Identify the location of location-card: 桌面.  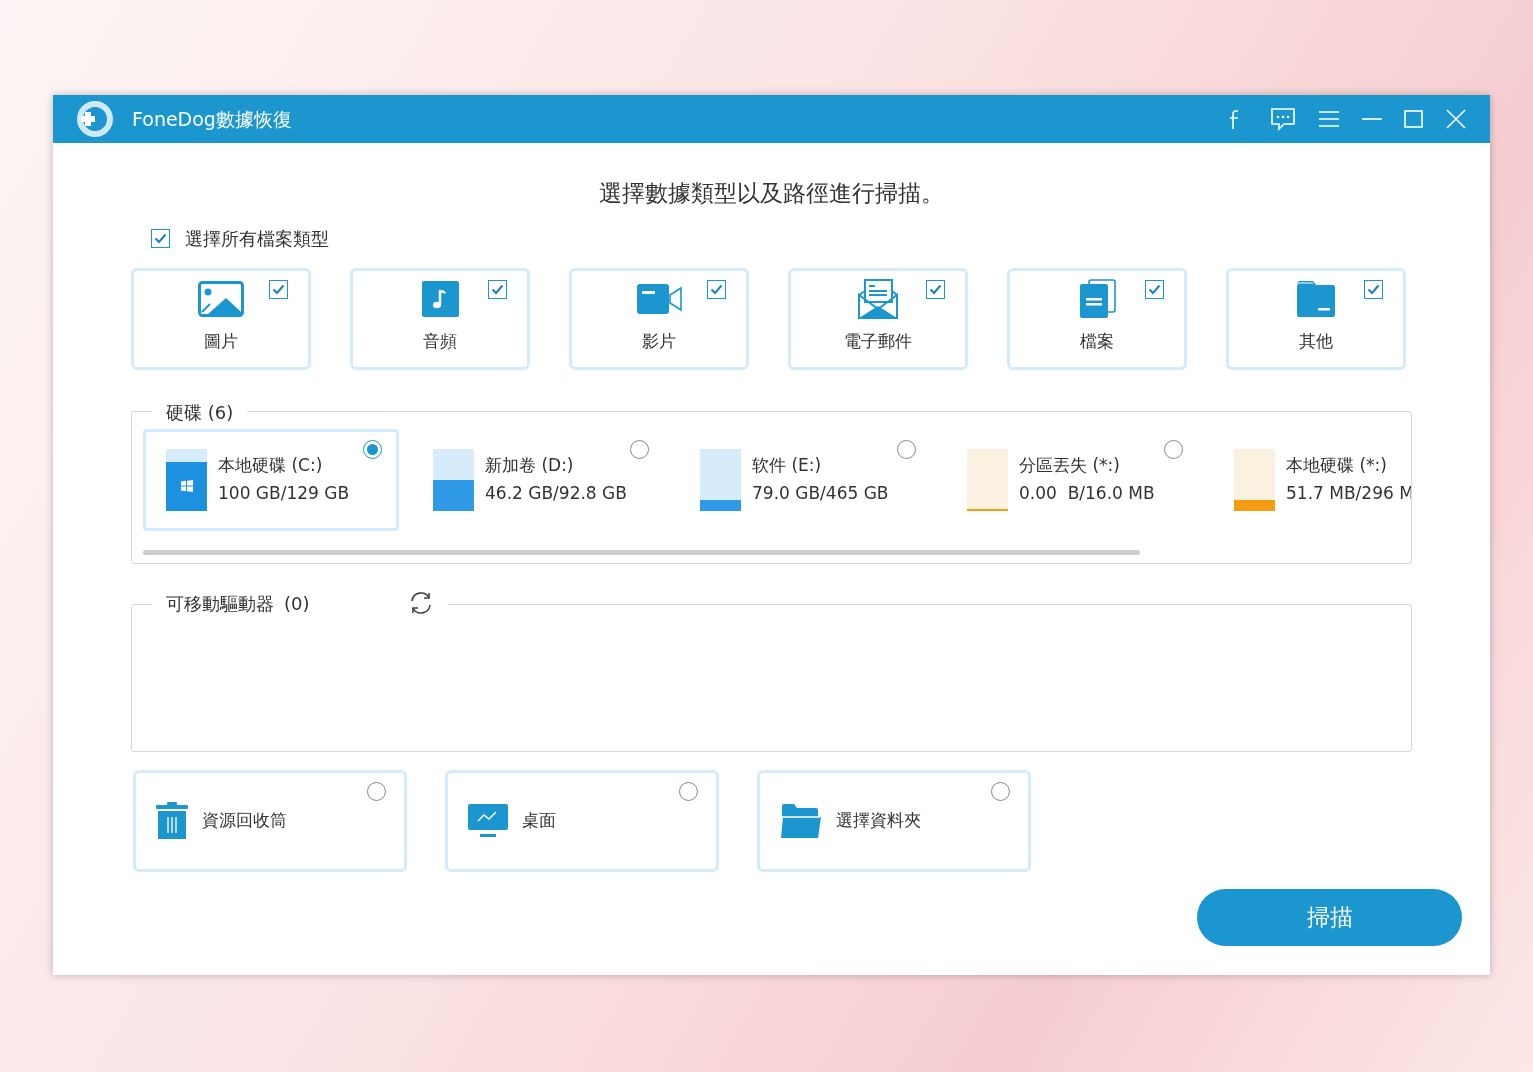
(582, 820).